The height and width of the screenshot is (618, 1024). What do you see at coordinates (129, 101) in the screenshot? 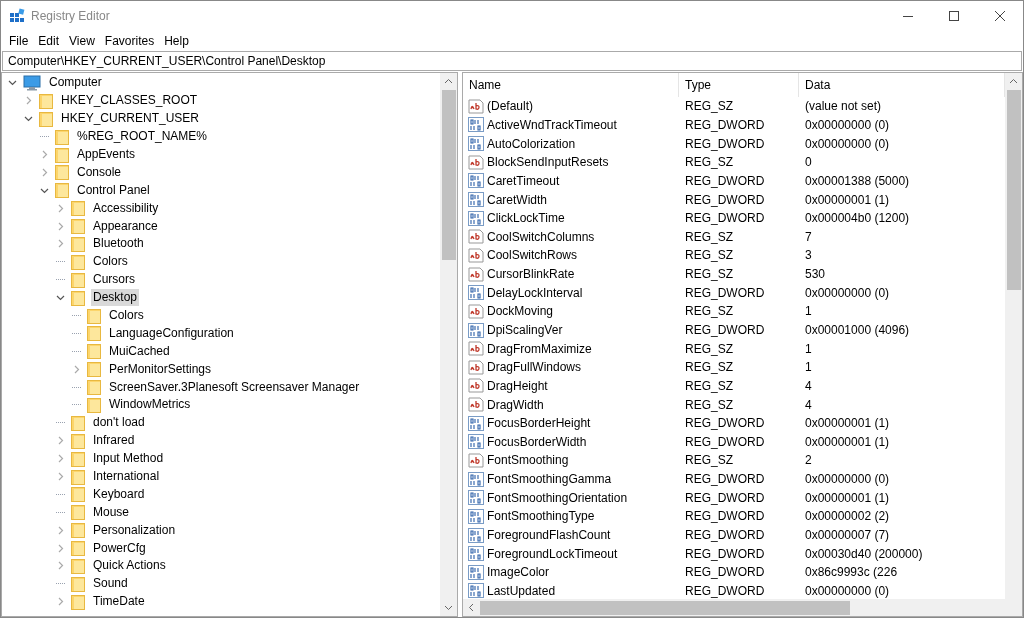
I see `tree-item: HKEY_CLASSES_ROOT` at bounding box center [129, 101].